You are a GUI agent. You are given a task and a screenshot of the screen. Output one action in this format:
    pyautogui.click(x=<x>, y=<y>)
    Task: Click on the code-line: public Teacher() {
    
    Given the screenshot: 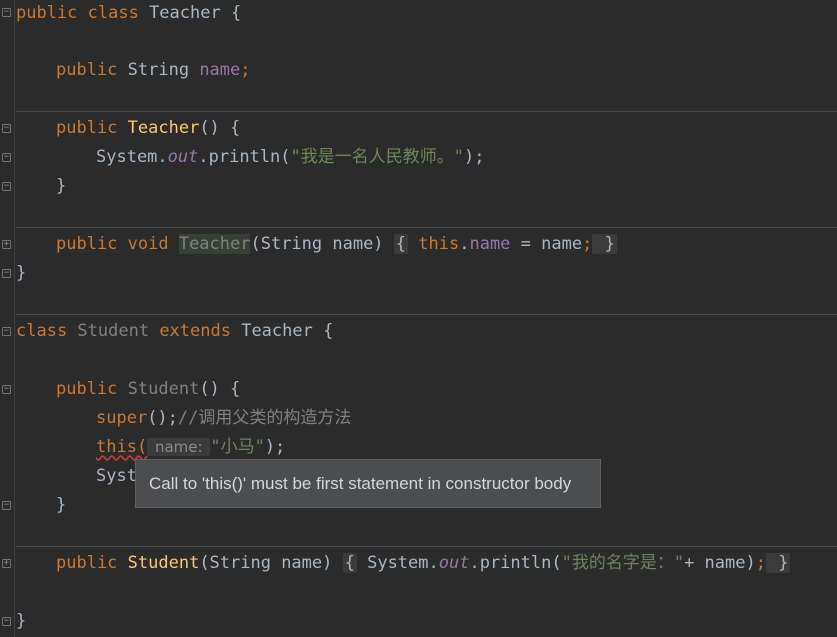 What is the action you would take?
    pyautogui.click(x=148, y=128)
    